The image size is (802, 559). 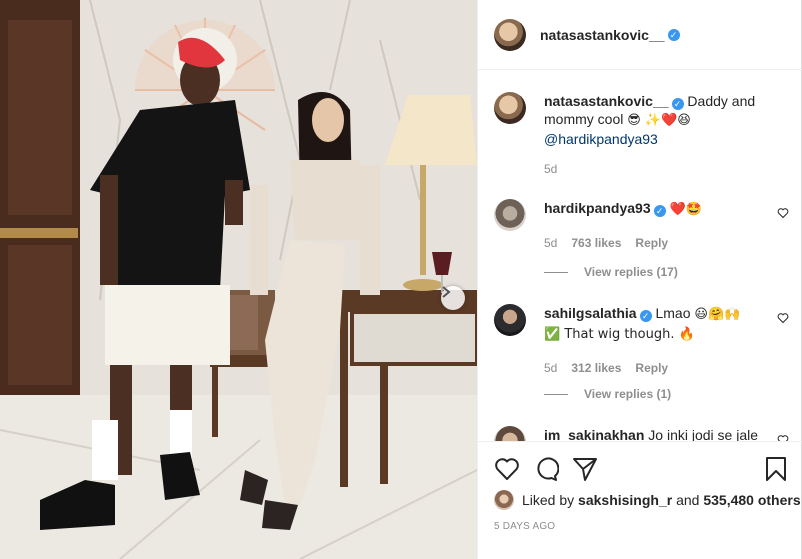 I want to click on post-timestamp: 5 DAYS AGO, so click(x=524, y=526).